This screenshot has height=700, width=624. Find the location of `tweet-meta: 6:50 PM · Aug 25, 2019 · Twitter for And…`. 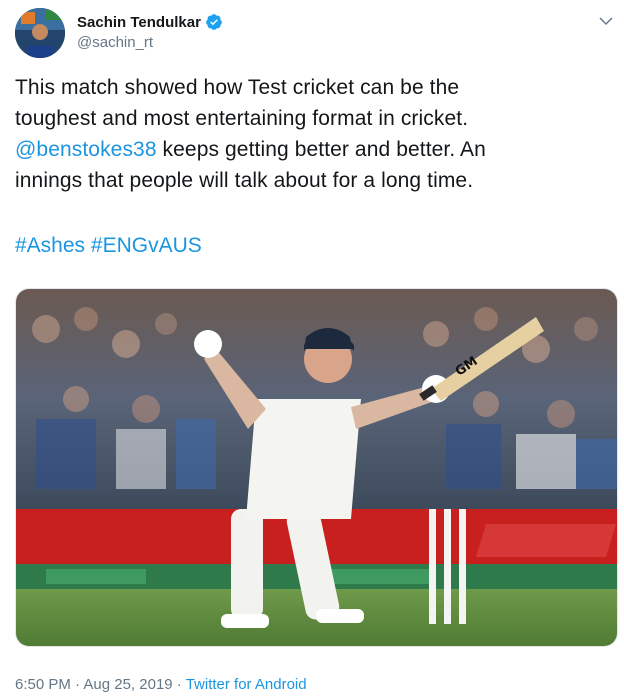

tweet-meta: 6:50 PM · Aug 25, 2019 · Twitter for And… is located at coordinates (161, 684).